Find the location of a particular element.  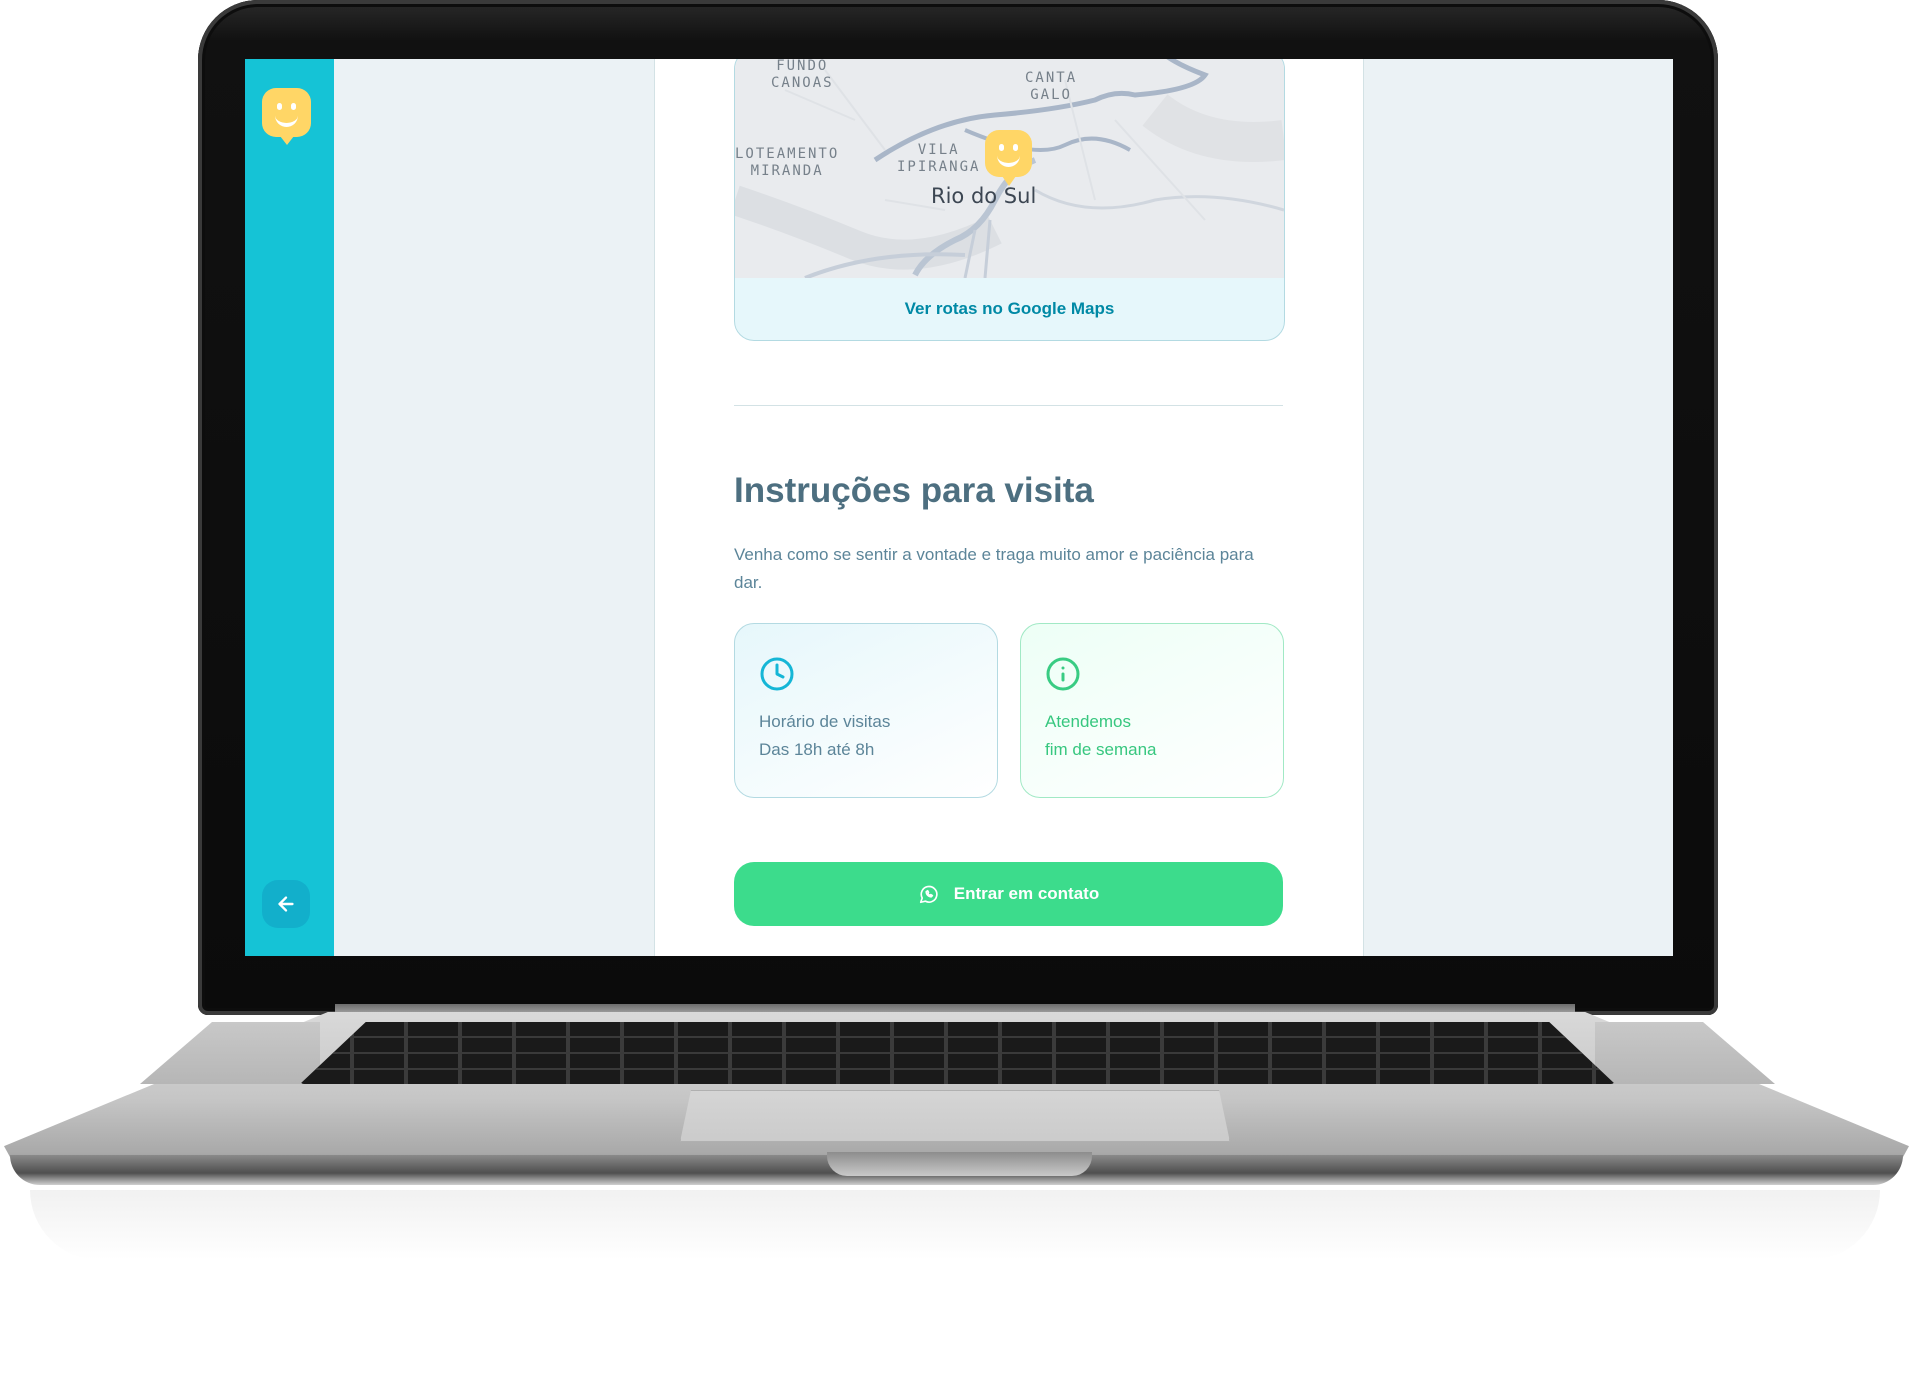

sidebar is located at coordinates (289, 507).